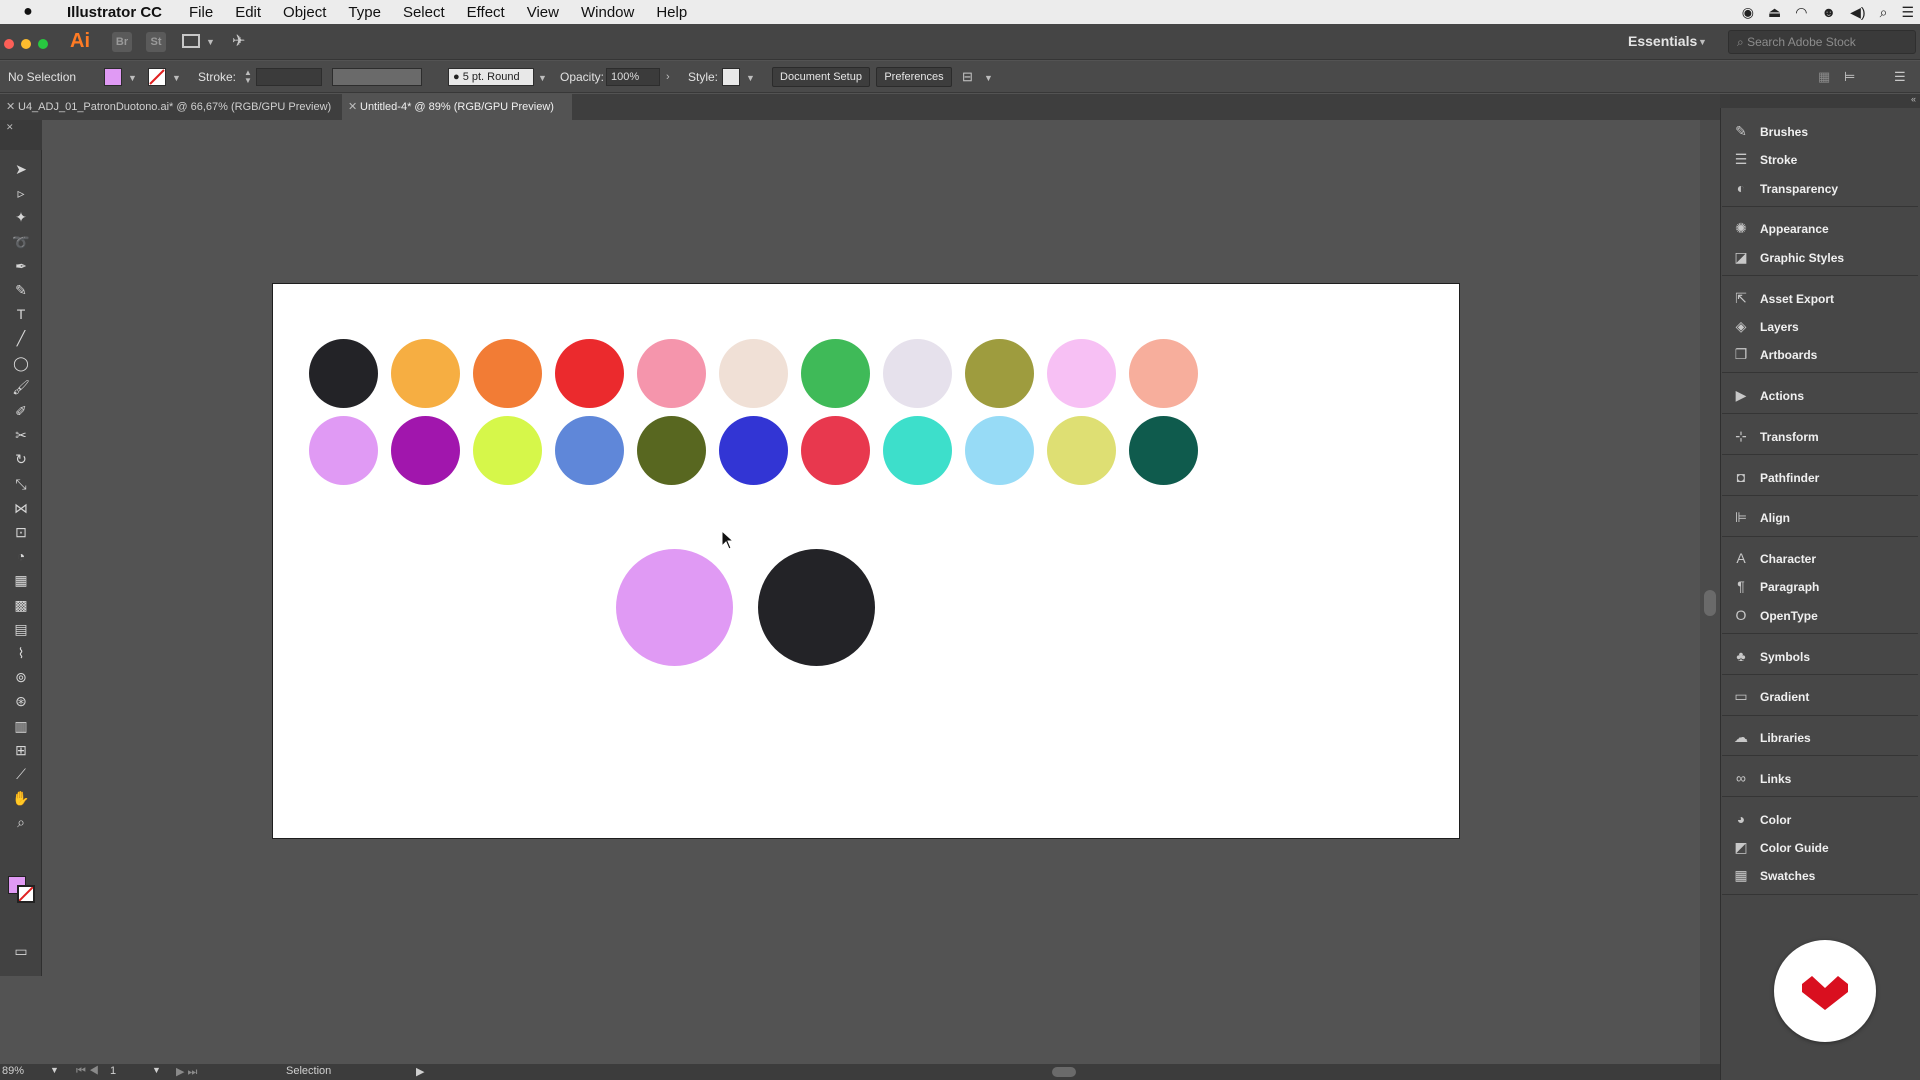  What do you see at coordinates (21, 242) in the screenshot?
I see `lasso-tool-icon: ➰` at bounding box center [21, 242].